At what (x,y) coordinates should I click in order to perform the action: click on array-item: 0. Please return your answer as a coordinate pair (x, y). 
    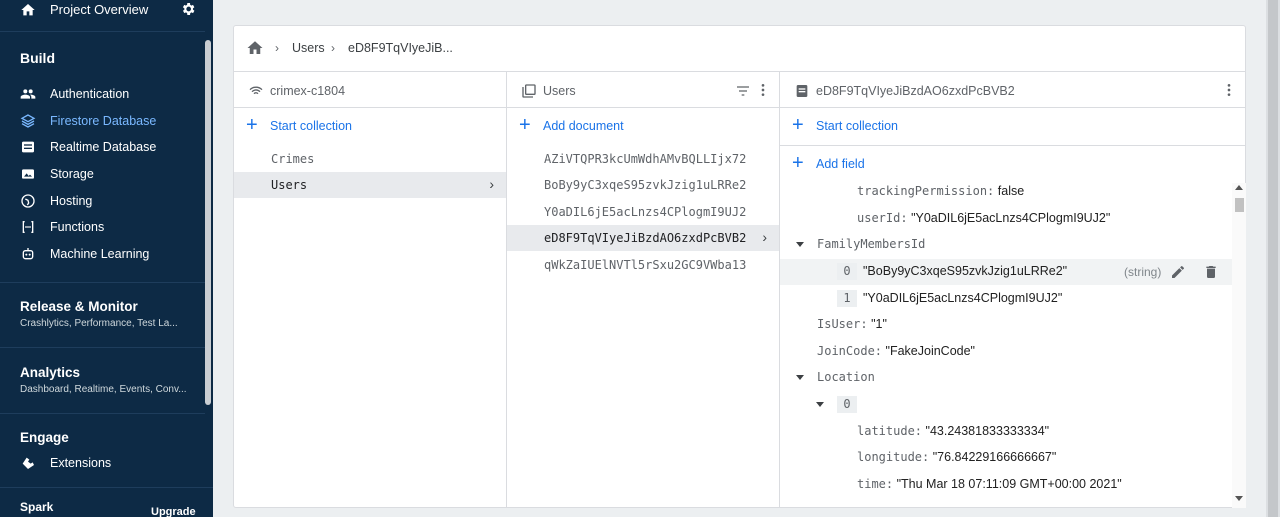
    Looking at the image, I should click on (850, 404).